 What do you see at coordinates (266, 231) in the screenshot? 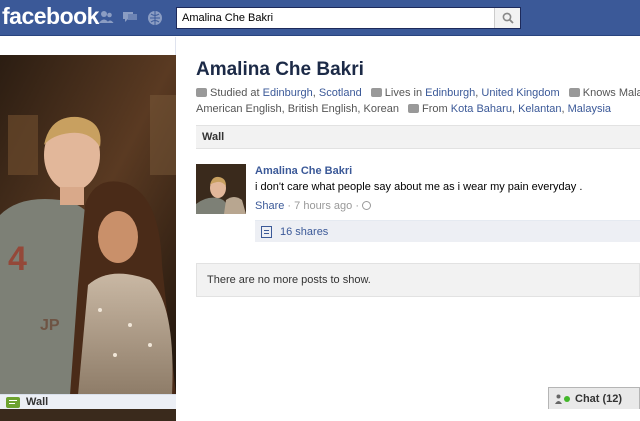
I see `shares-icon` at bounding box center [266, 231].